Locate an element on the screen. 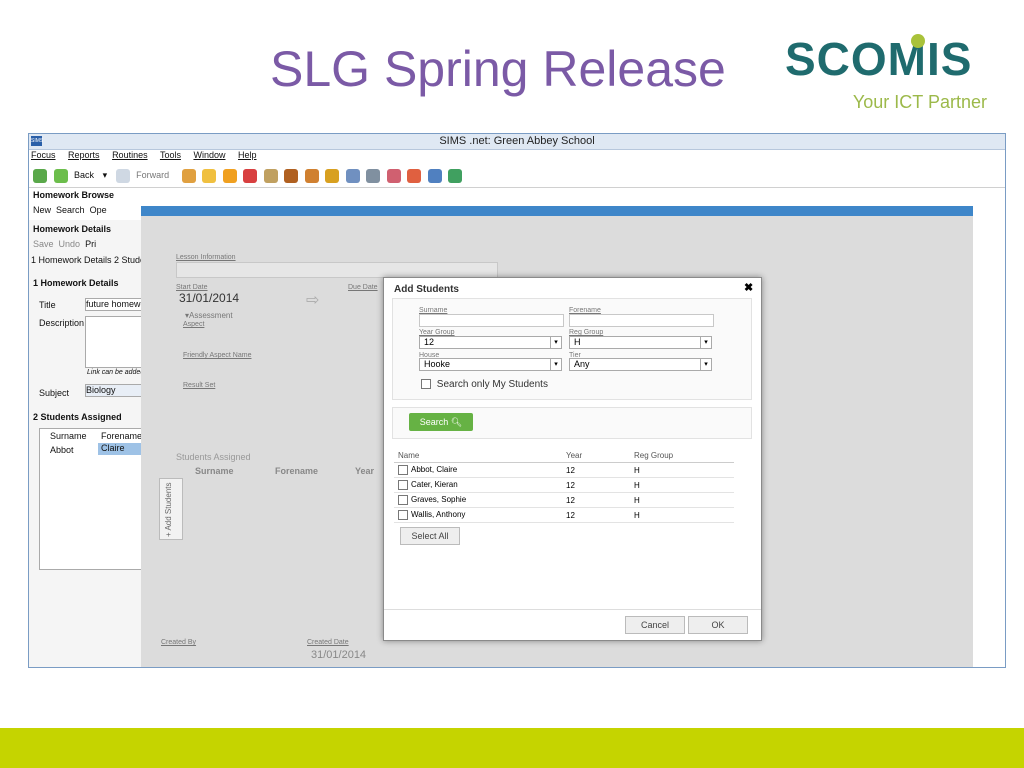 This screenshot has height=768, width=1024. clock-icon is located at coordinates (414, 175).